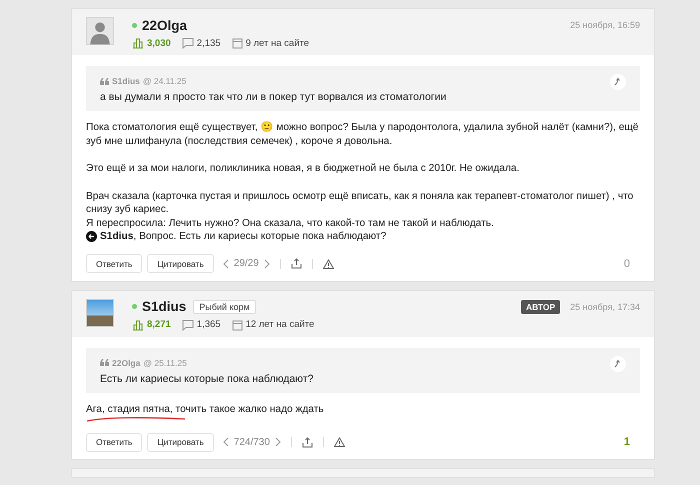  Describe the element at coordinates (91, 236) in the screenshot. I see `reply-arrow-icon` at that location.